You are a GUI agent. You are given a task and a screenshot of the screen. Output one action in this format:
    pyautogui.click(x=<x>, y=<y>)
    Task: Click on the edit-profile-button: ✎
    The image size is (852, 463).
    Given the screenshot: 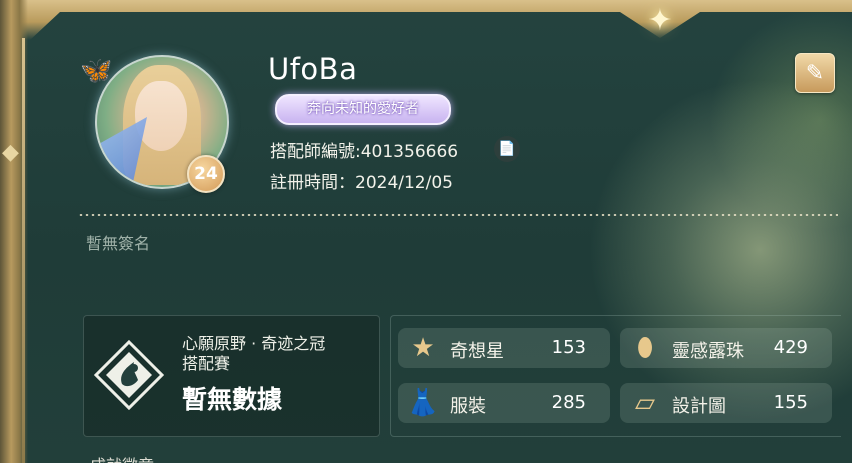 What is the action you would take?
    pyautogui.click(x=815, y=73)
    